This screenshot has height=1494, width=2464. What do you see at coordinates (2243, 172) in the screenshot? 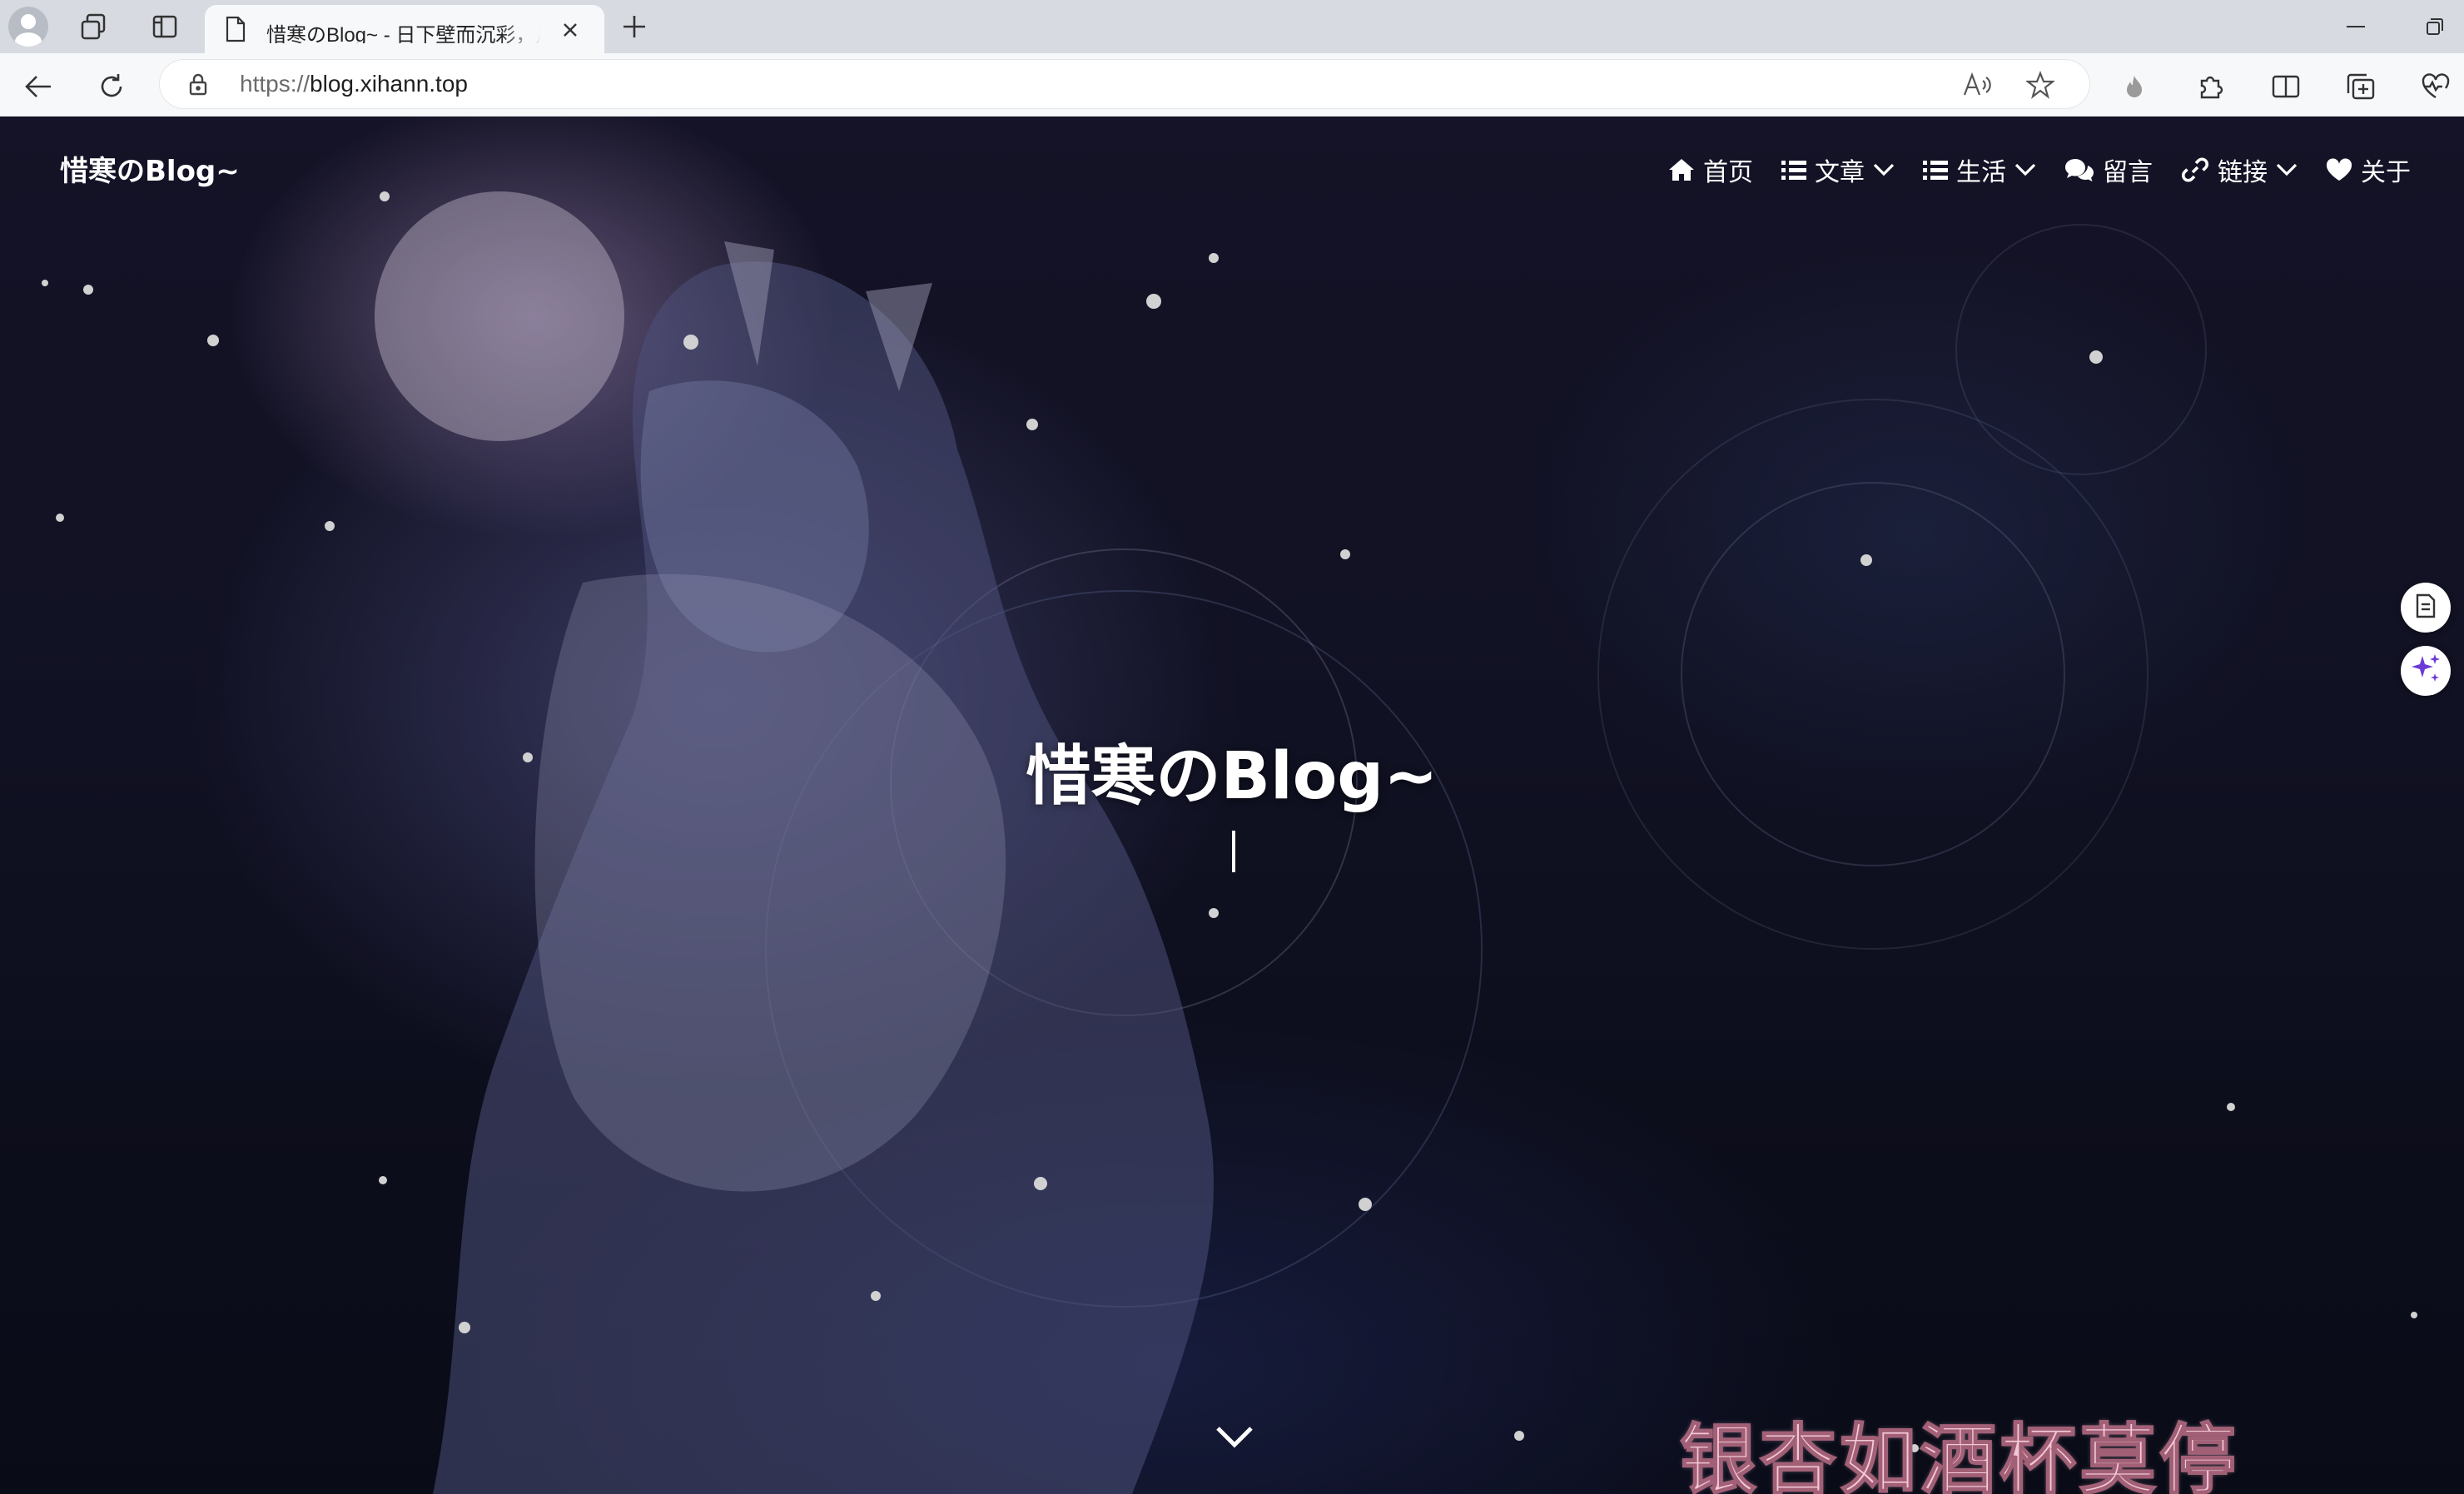
I see `nav-item-label: 链接` at bounding box center [2243, 172].